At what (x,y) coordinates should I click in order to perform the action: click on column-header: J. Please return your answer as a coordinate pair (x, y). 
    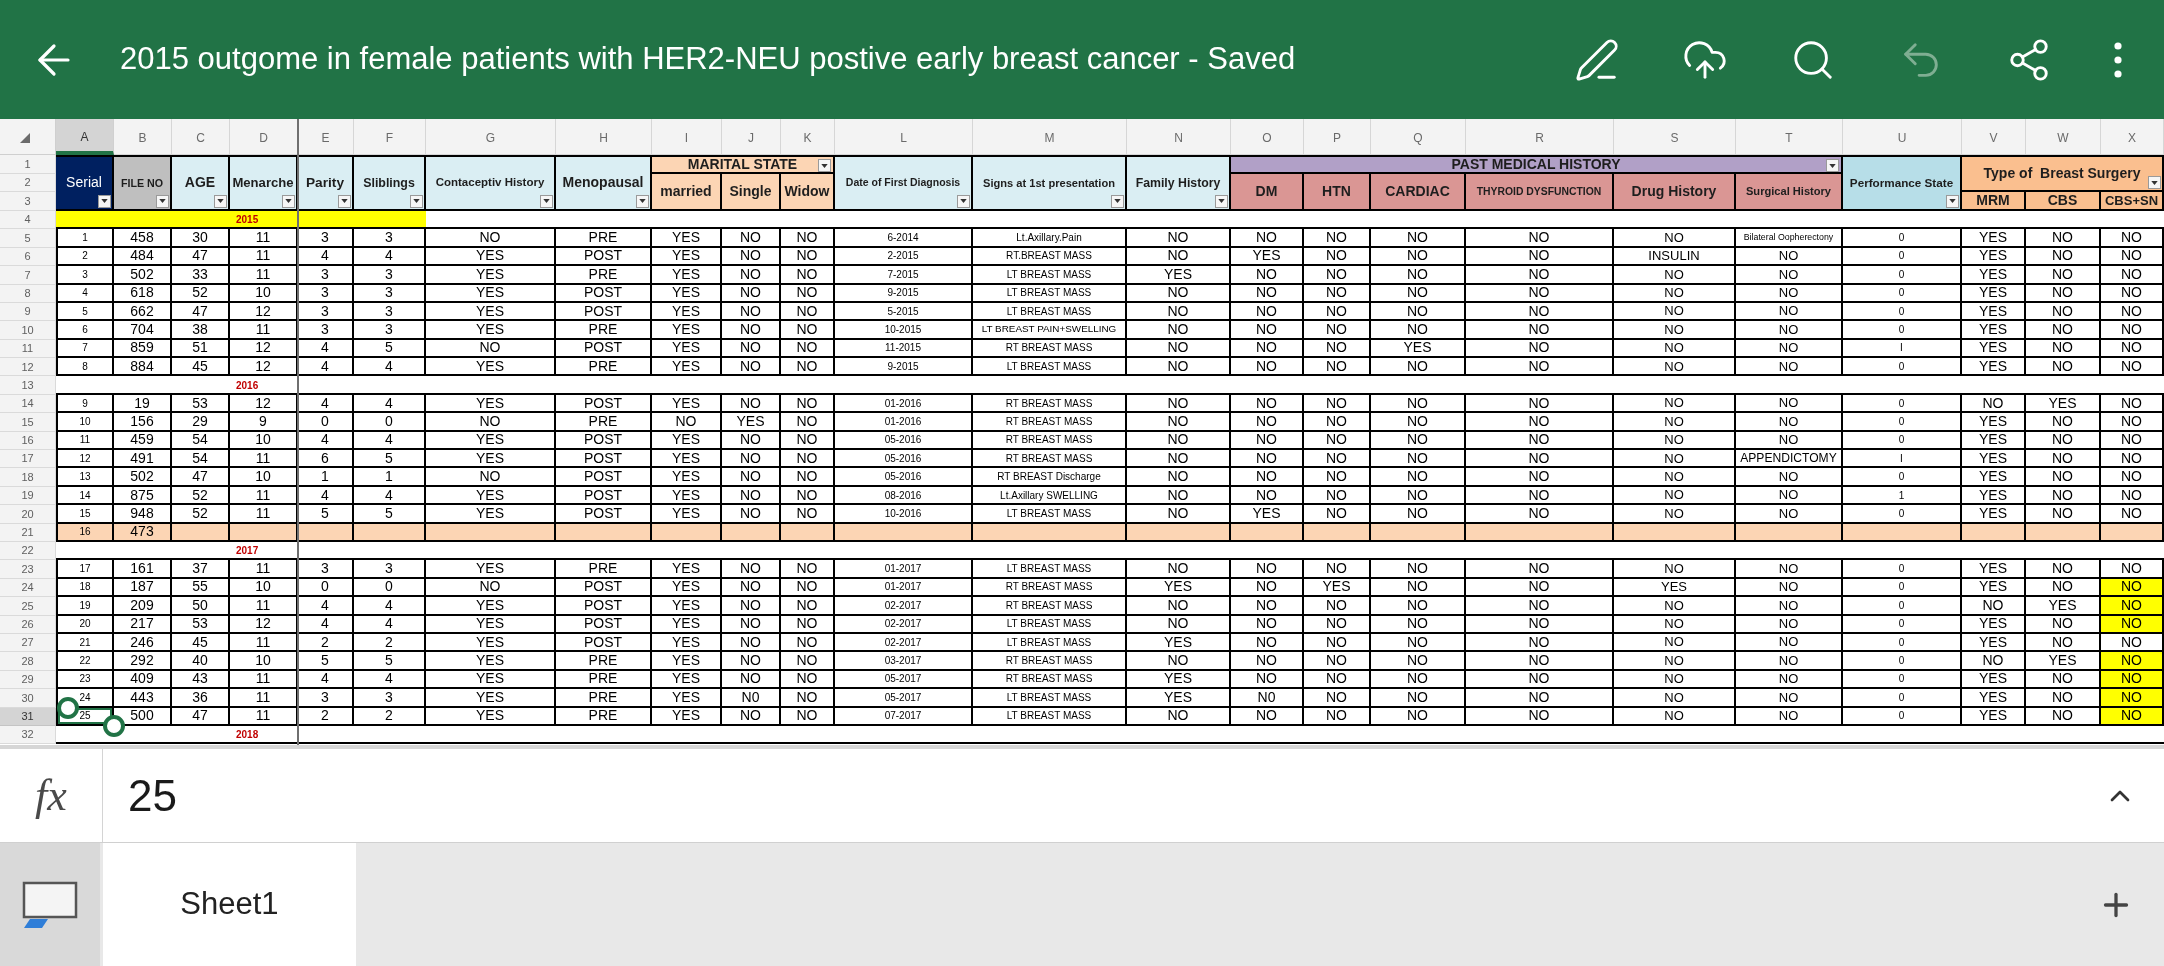
    Looking at the image, I should click on (751, 137).